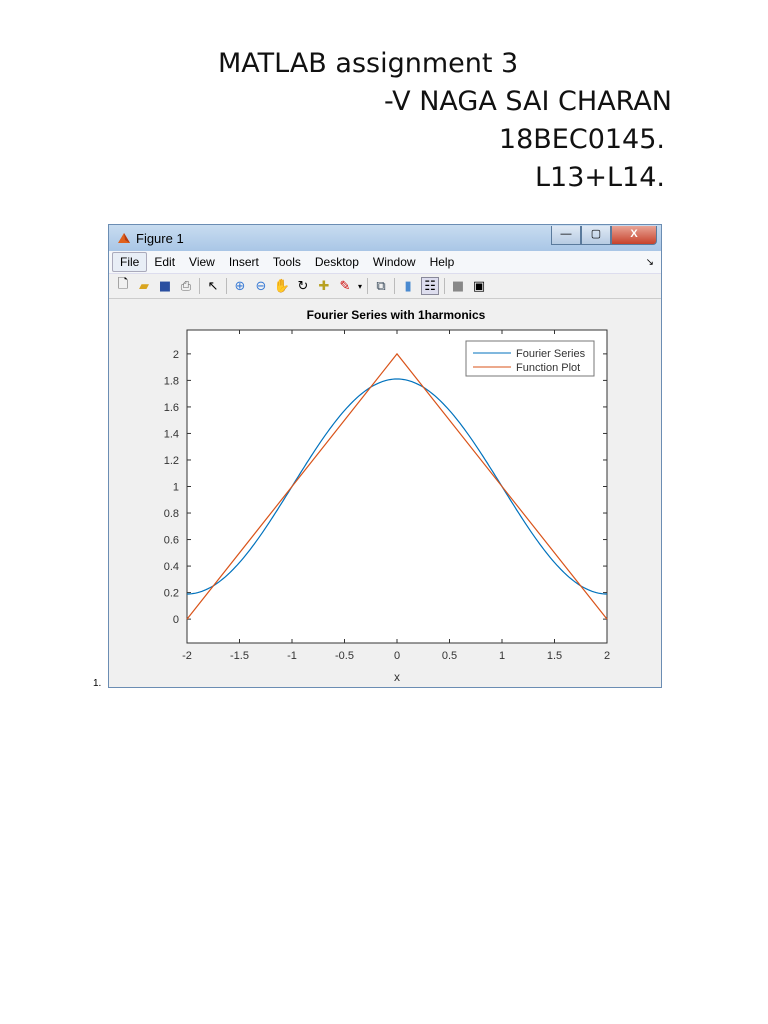 Image resolution: width=768 pixels, height=1024 pixels. I want to click on figure-toolbar: 🗋 ▰ ■ ⎙ ↖ ⊕ ⊖ ✋ ↻ ✚ ✎ ▾ ⧉ ▮ ☷ ■ ▣, so click(385, 286).